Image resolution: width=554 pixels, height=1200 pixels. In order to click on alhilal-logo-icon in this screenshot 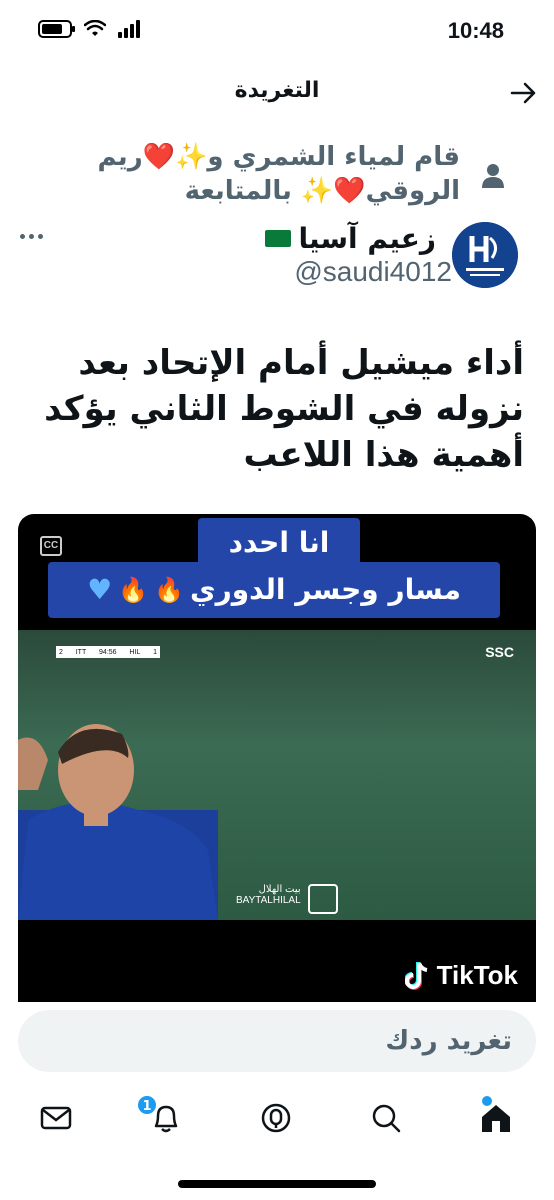, I will do `click(485, 255)`.